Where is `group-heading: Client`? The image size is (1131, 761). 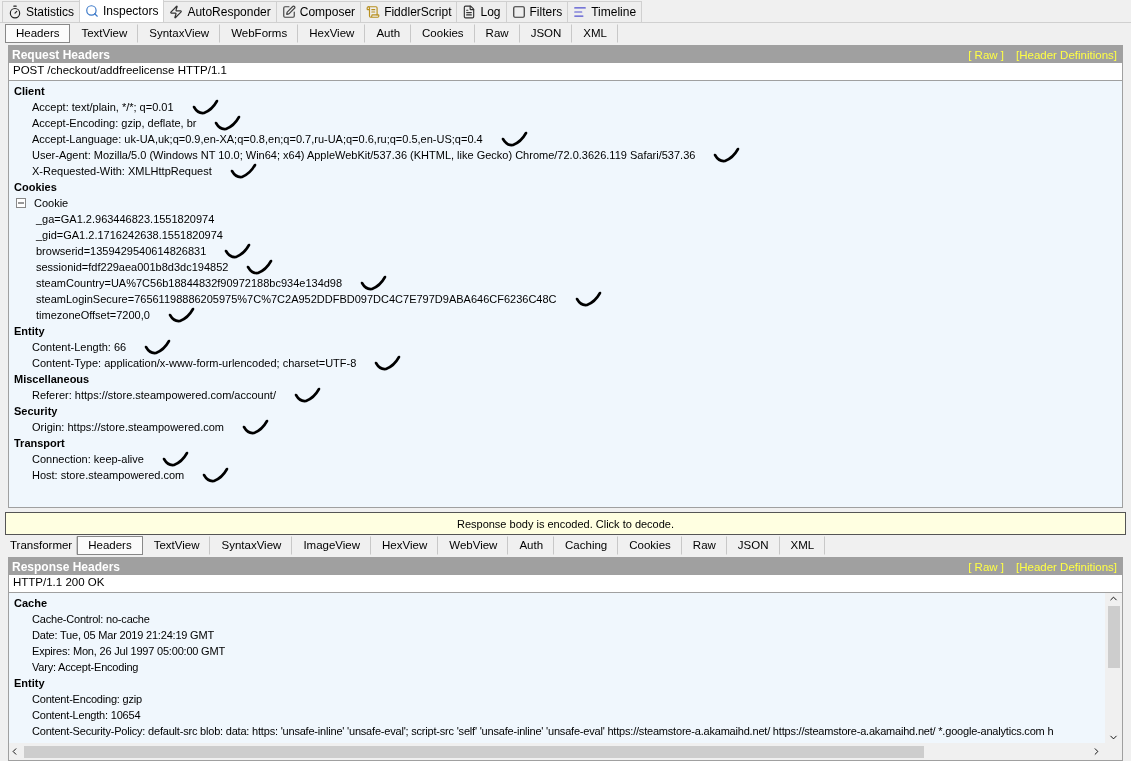
group-heading: Client is located at coordinates (30, 91).